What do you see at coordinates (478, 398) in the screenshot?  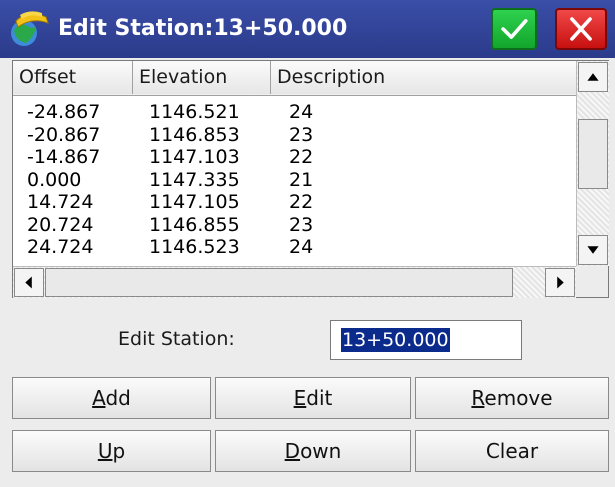 I see `remove-mnemonic: R` at bounding box center [478, 398].